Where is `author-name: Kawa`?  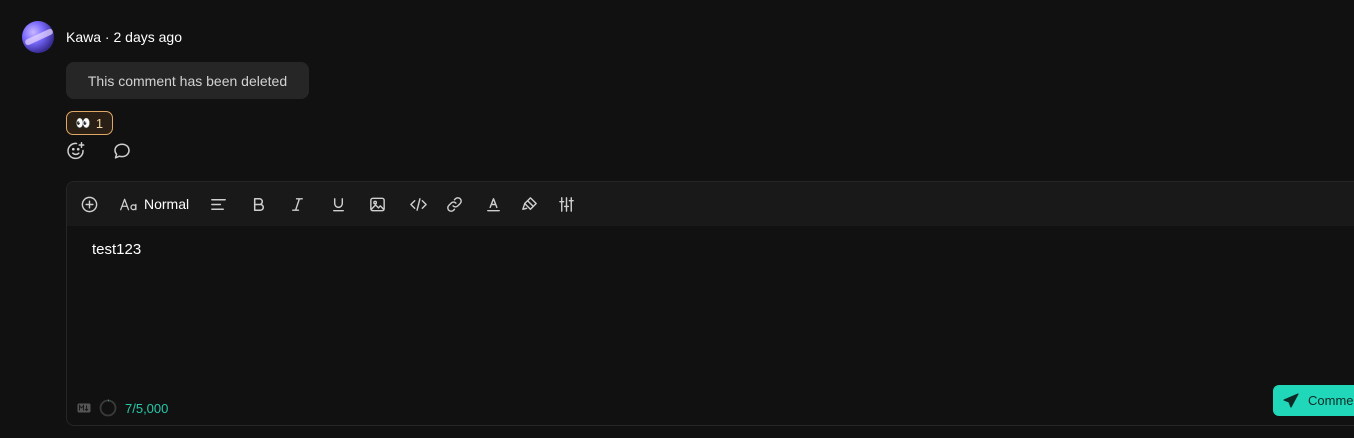
author-name: Kawa is located at coordinates (83, 37).